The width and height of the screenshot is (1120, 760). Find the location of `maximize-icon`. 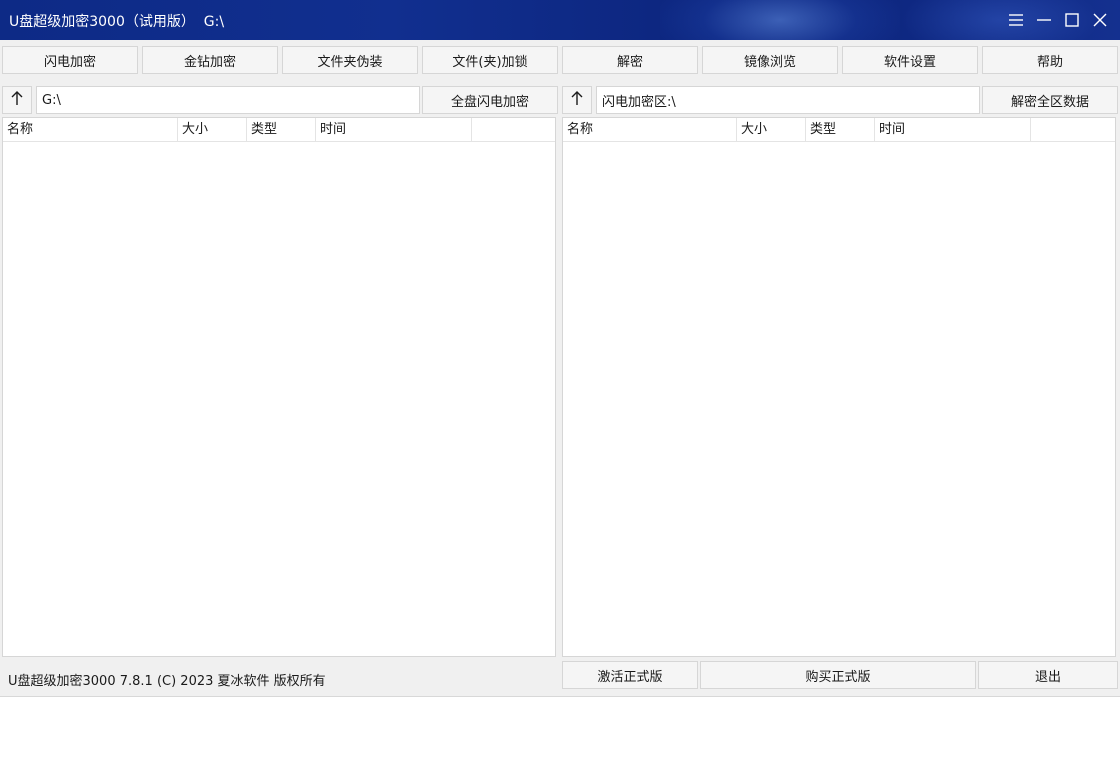

maximize-icon is located at coordinates (1072, 20).